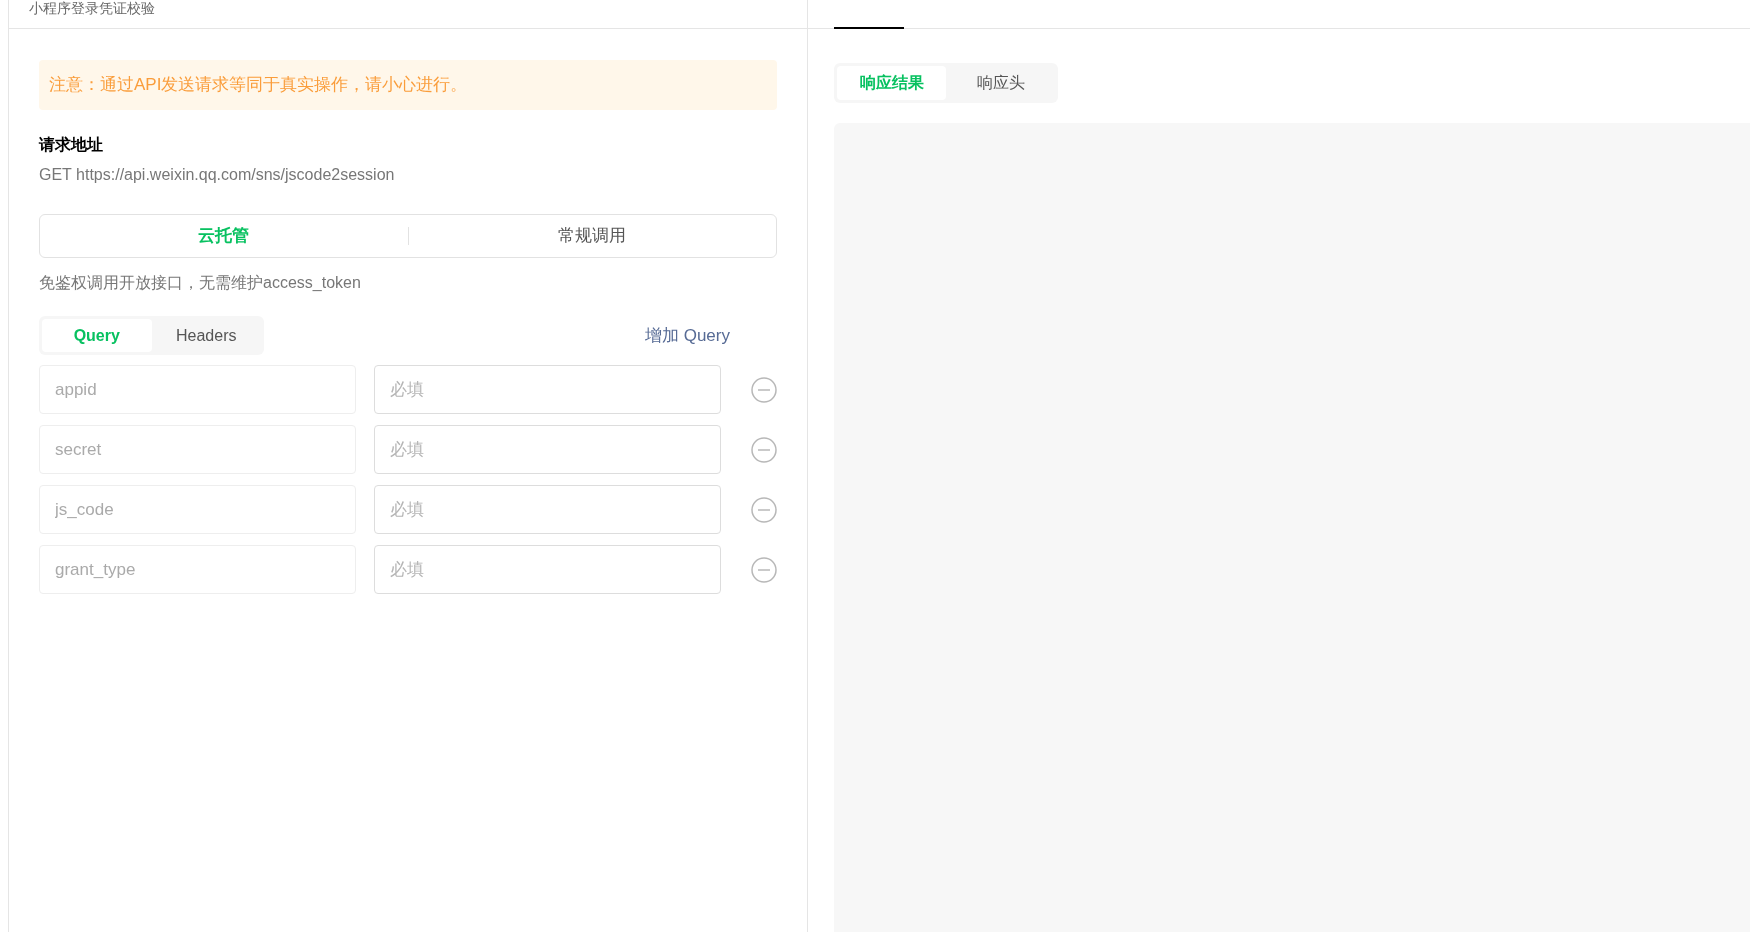 This screenshot has height=932, width=1750. Describe the element at coordinates (592, 236) in the screenshot. I see `mode-tab: 常规调用` at that location.